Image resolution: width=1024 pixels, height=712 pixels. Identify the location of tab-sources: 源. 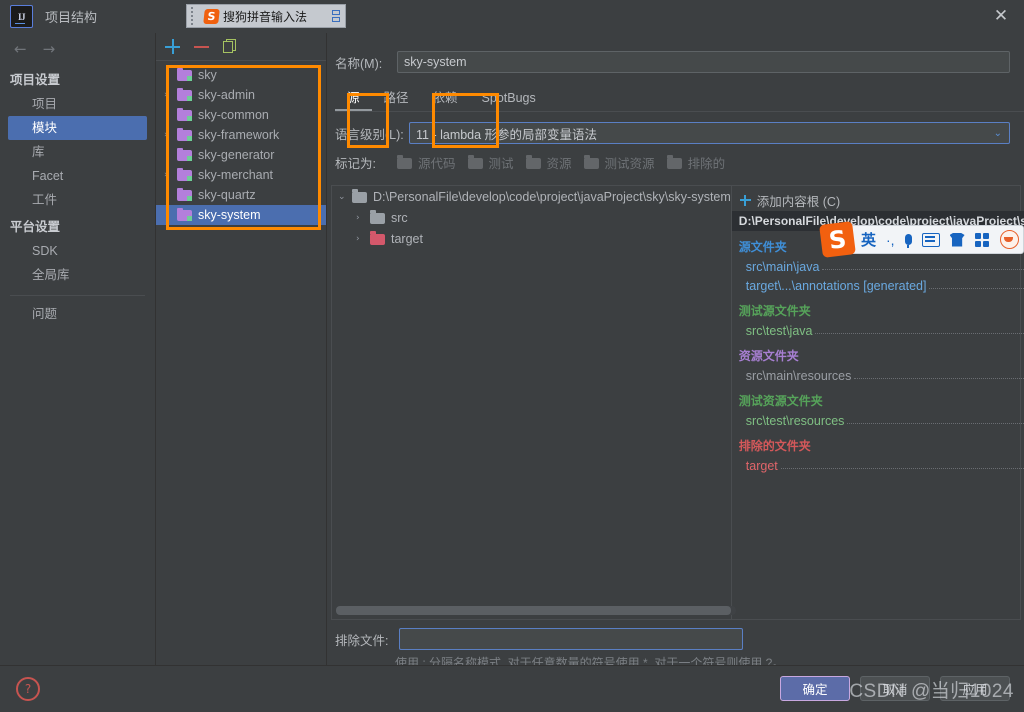
(353, 98).